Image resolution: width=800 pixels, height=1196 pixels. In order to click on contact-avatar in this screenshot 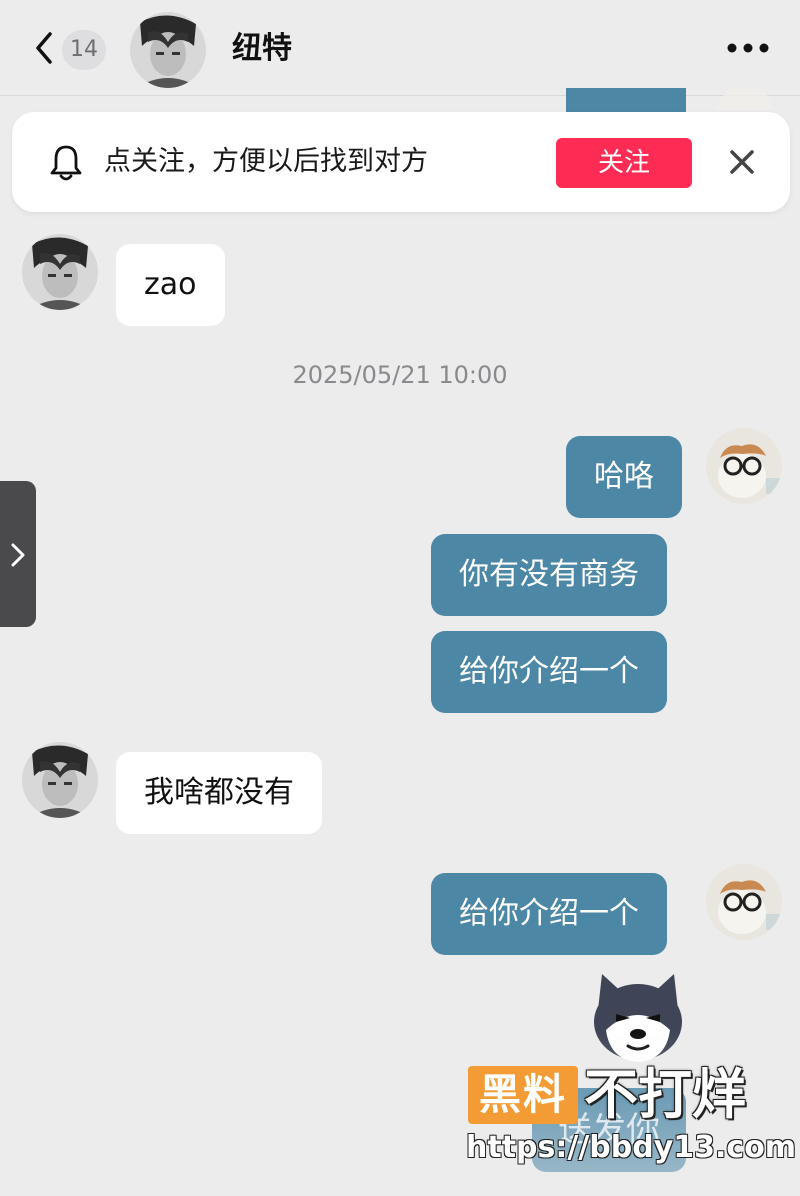, I will do `click(168, 50)`.